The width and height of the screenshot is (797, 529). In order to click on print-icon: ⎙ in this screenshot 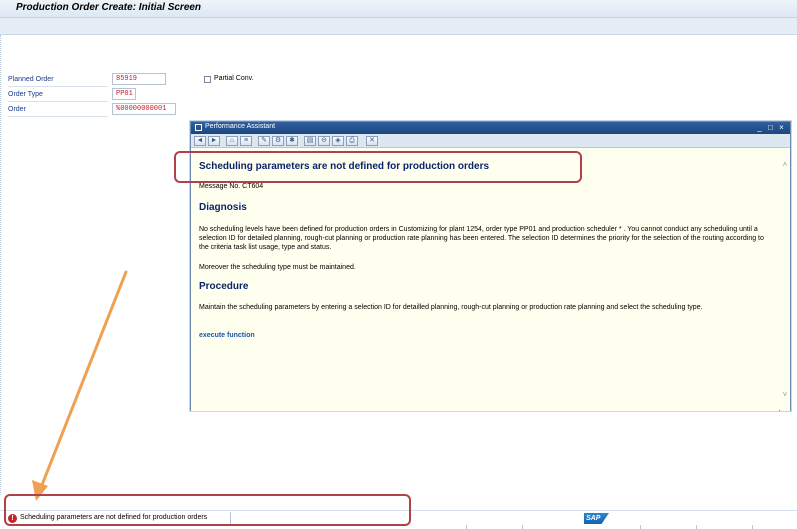, I will do `click(352, 141)`.